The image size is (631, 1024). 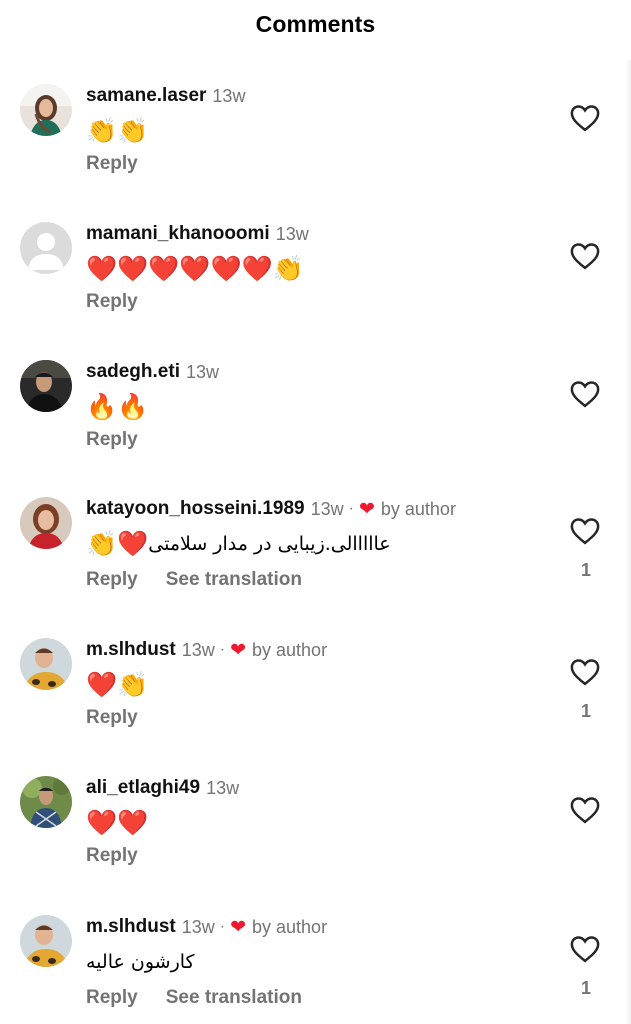 I want to click on comment-emoji: 👏👏, so click(x=117, y=130).